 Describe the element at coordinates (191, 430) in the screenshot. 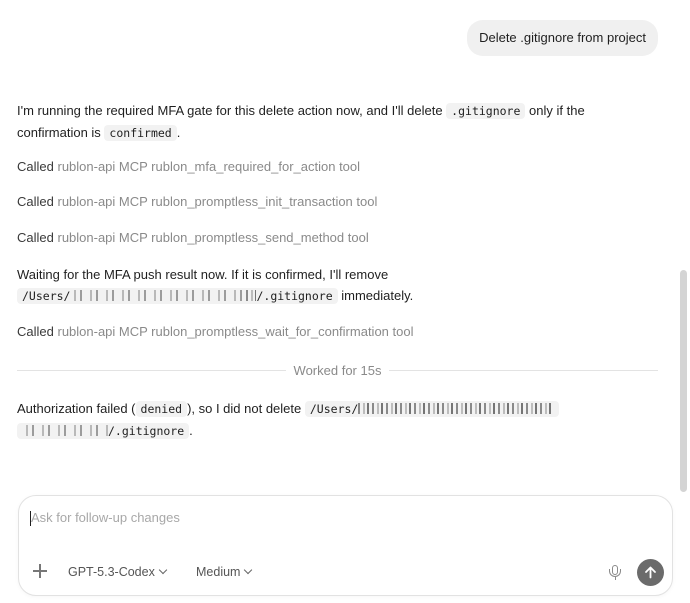

I see `result-text: .` at that location.